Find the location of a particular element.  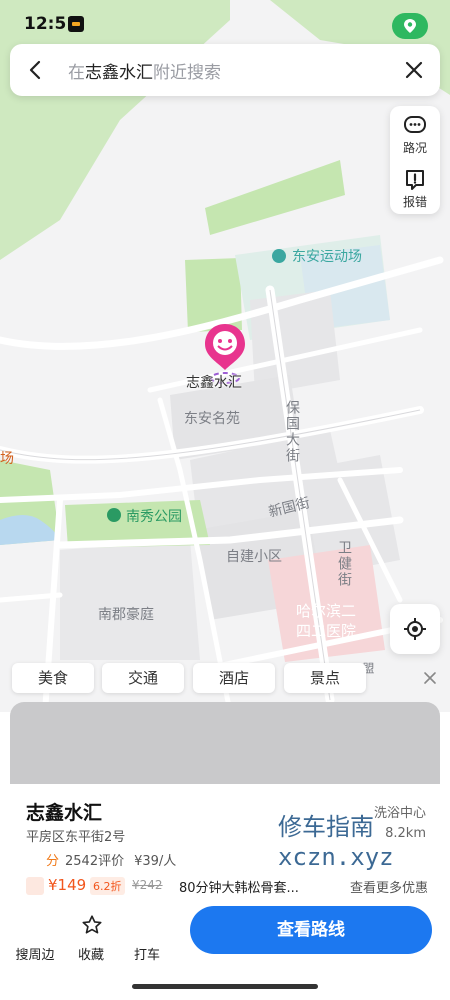

more-deals-link: 查看更多优惠 is located at coordinates (389, 886).